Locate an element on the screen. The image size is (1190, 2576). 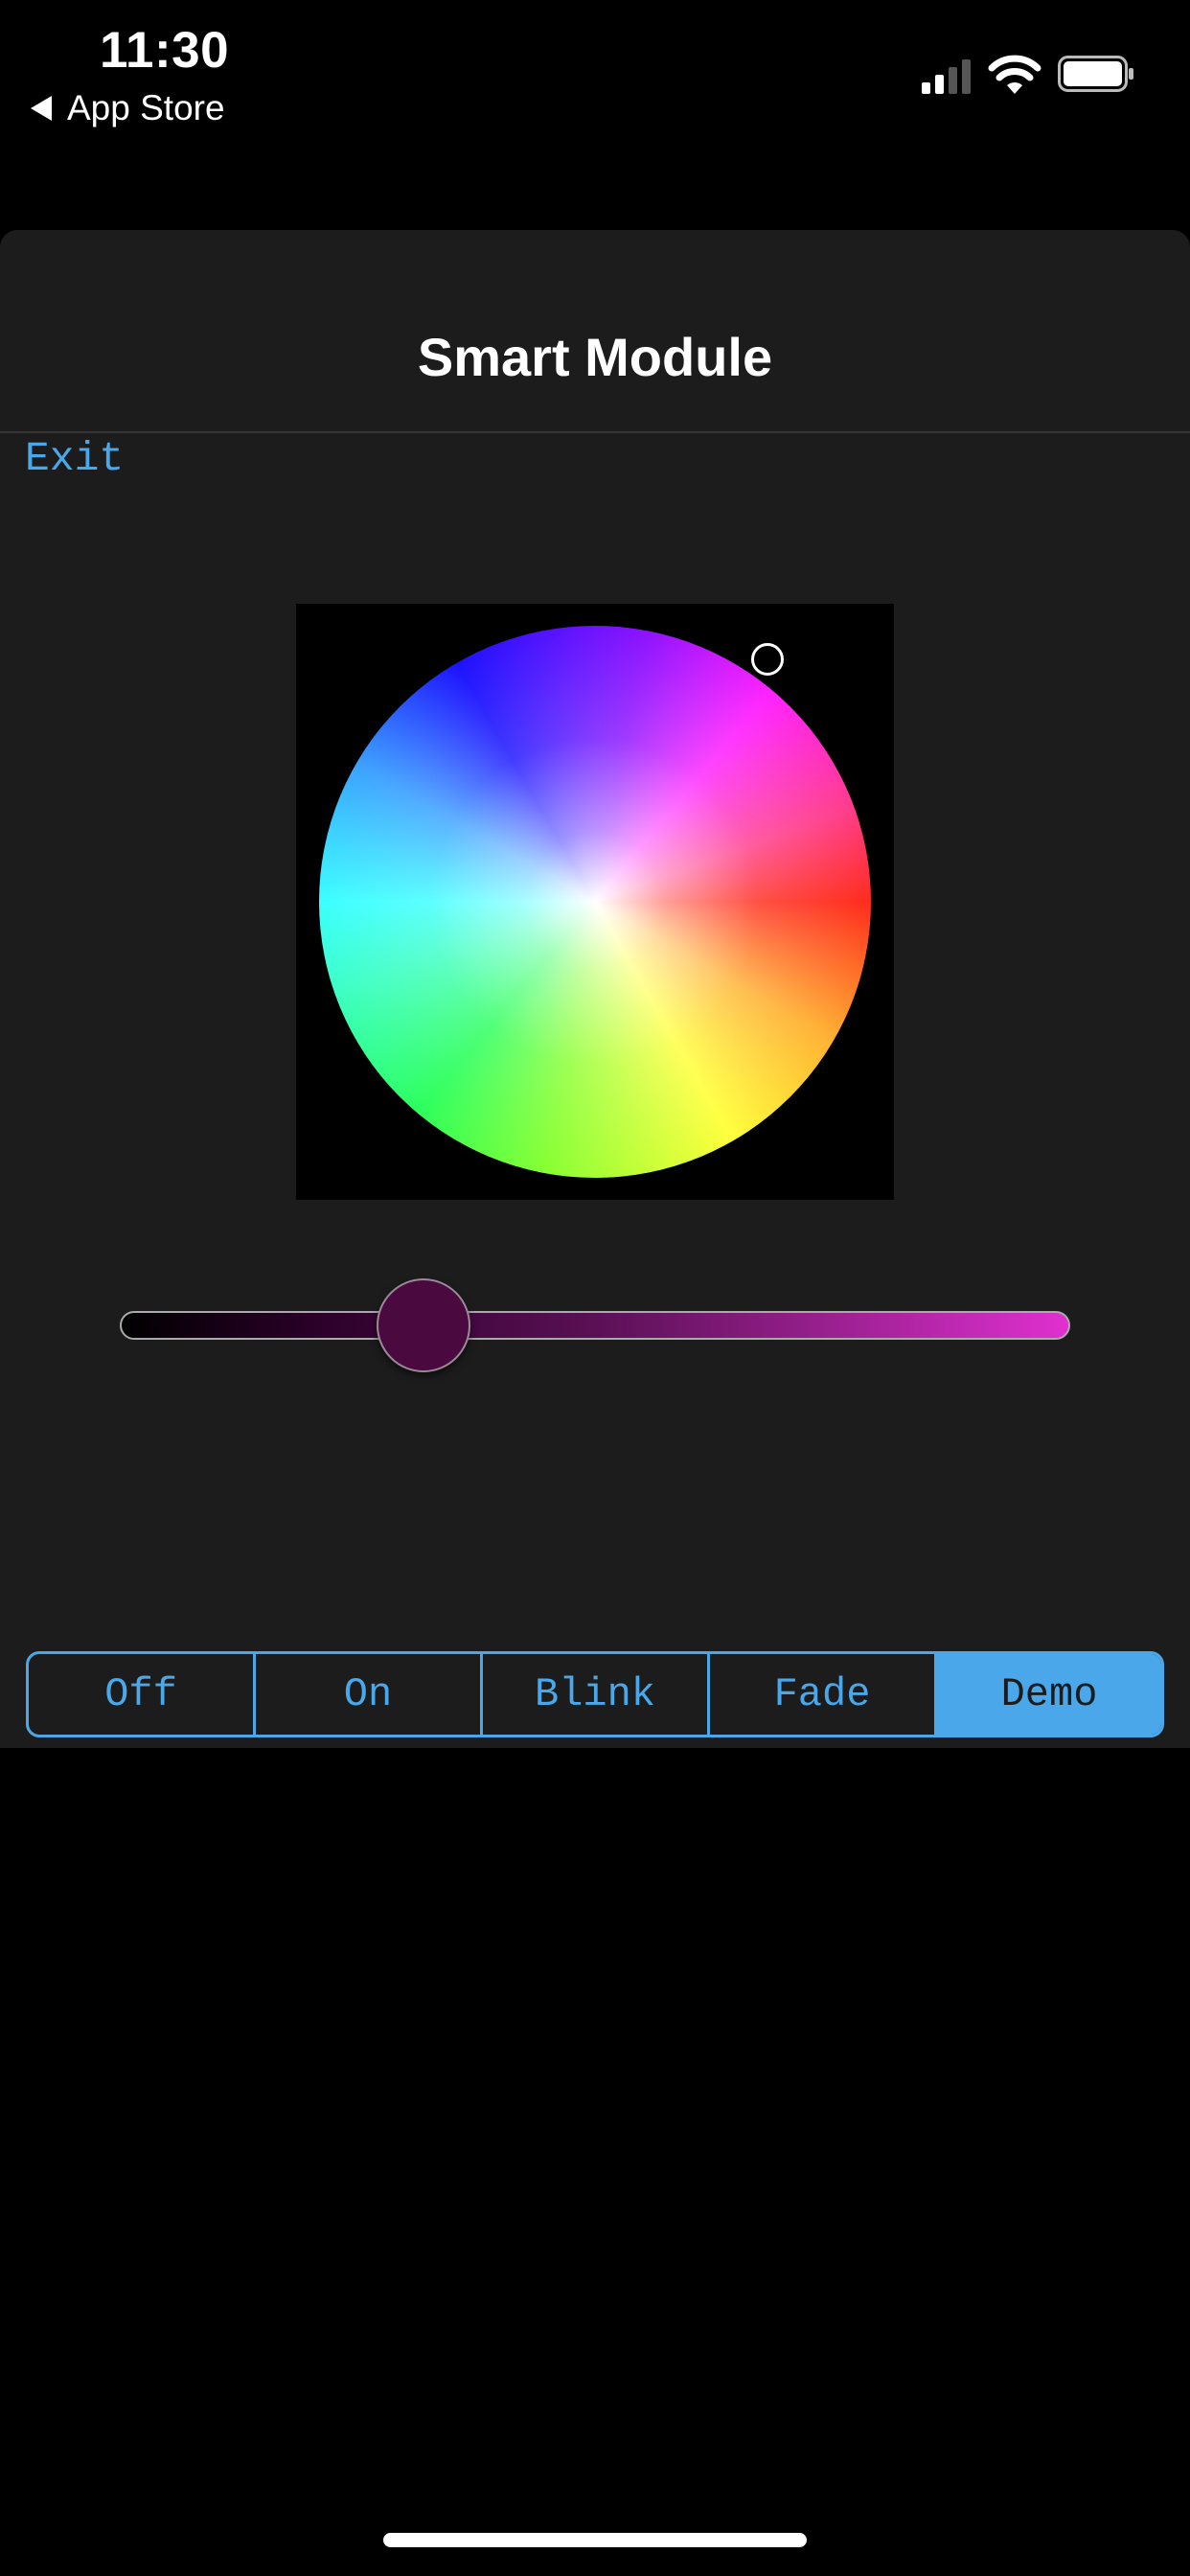
mode-blink-segment: Blink is located at coordinates (596, 1694).